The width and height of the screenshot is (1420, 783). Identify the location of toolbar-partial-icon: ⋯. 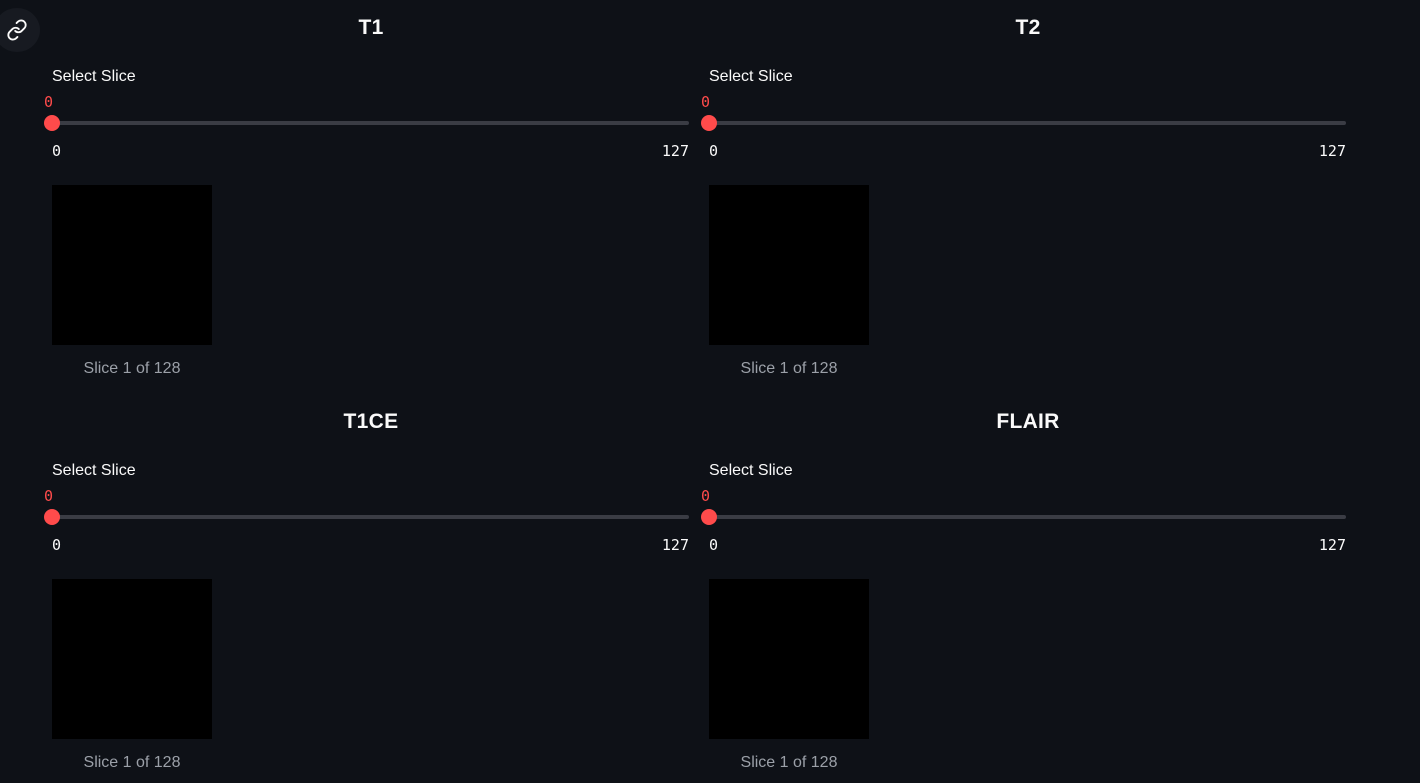
(1373, 1).